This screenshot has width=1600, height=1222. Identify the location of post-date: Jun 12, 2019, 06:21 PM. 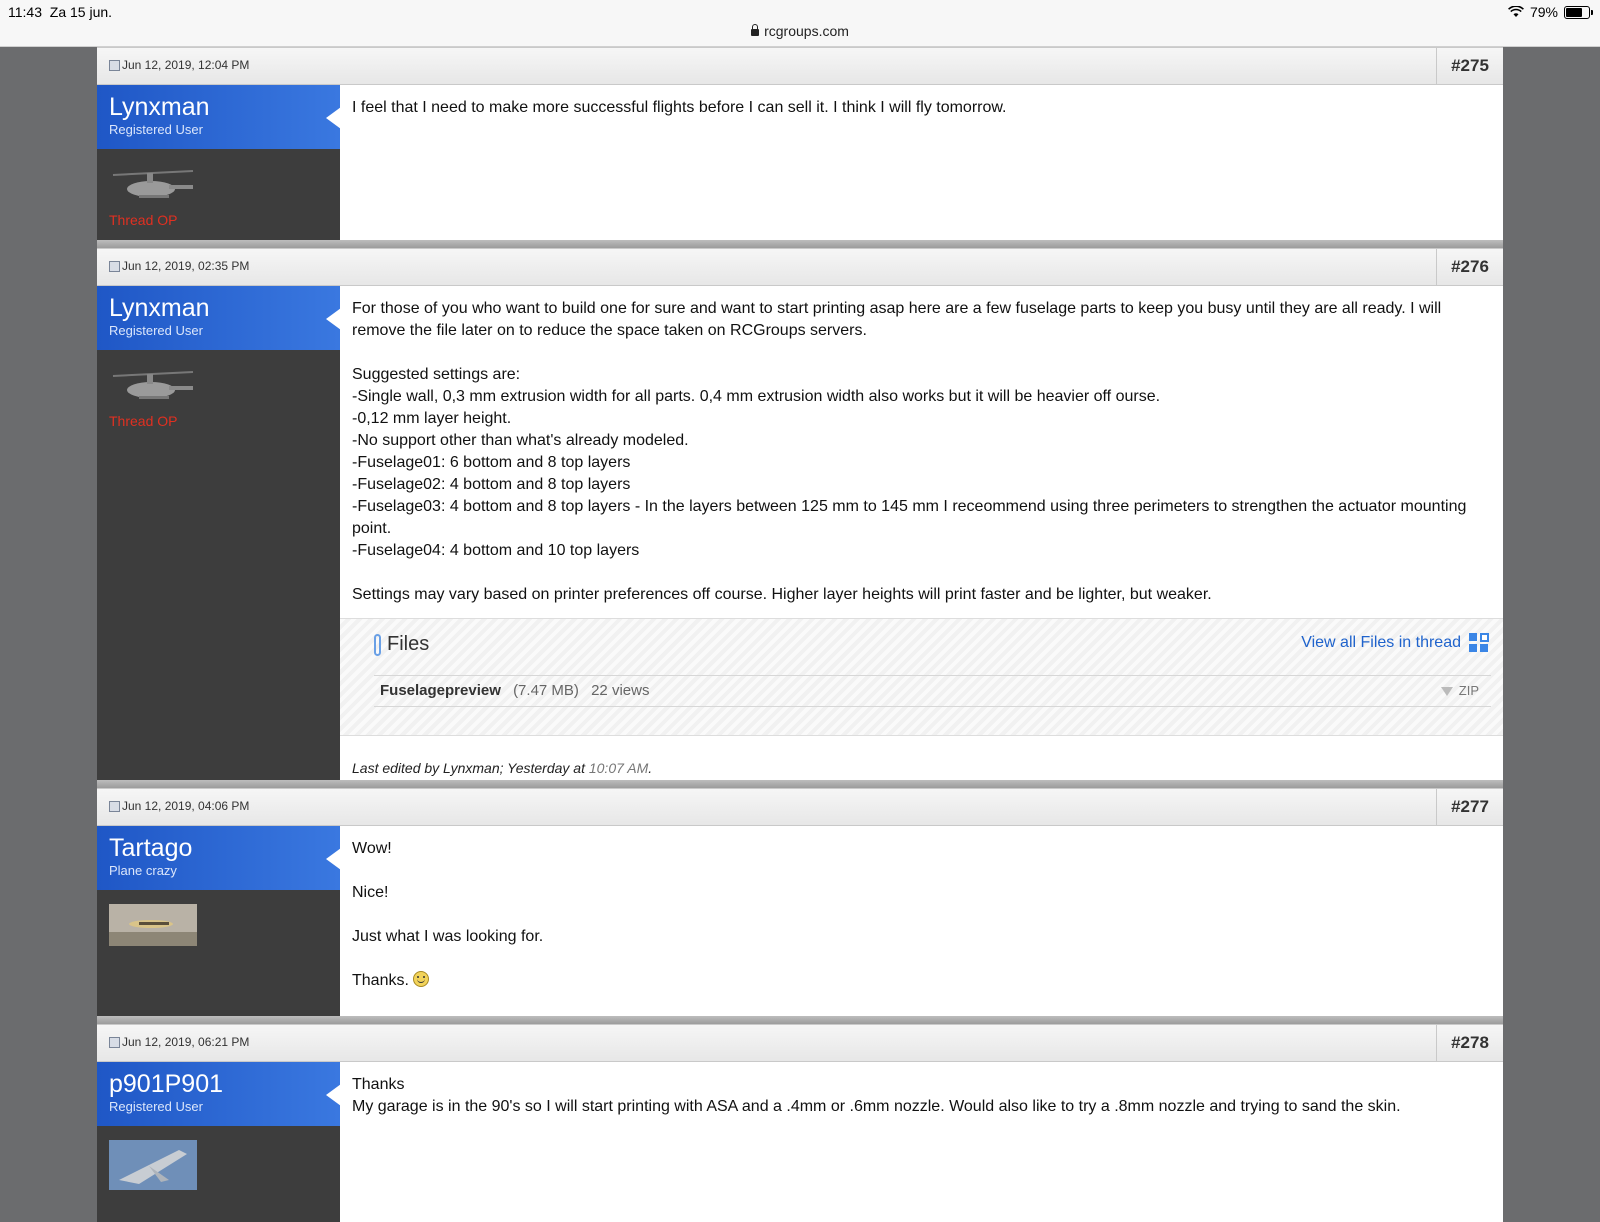
(179, 1042).